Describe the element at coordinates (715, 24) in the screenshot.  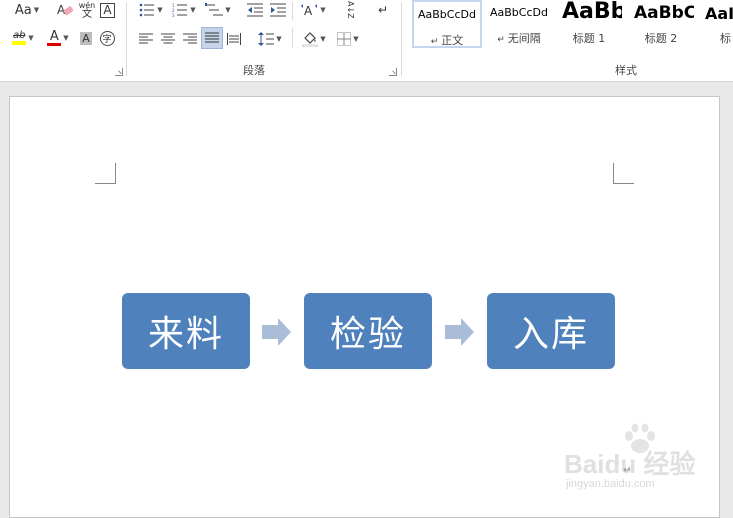
I see `style-title: AaI 标` at that location.